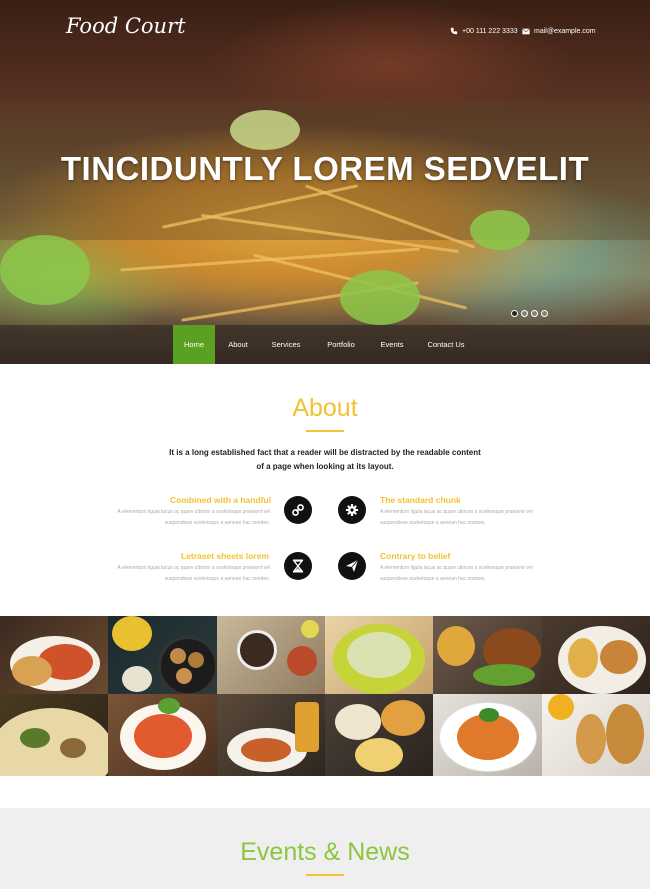 The image size is (650, 889). What do you see at coordinates (526, 31) in the screenshot?
I see `envelope-icon` at bounding box center [526, 31].